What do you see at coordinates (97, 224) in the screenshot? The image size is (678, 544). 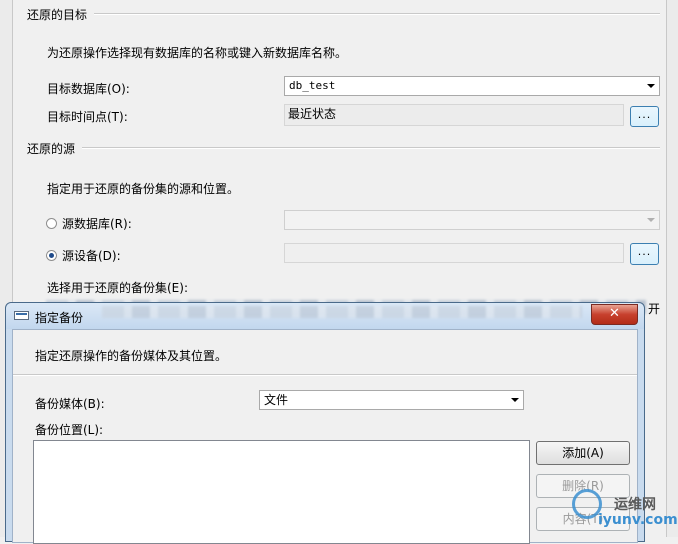 I see `source-database-label: 源数据库(R):` at bounding box center [97, 224].